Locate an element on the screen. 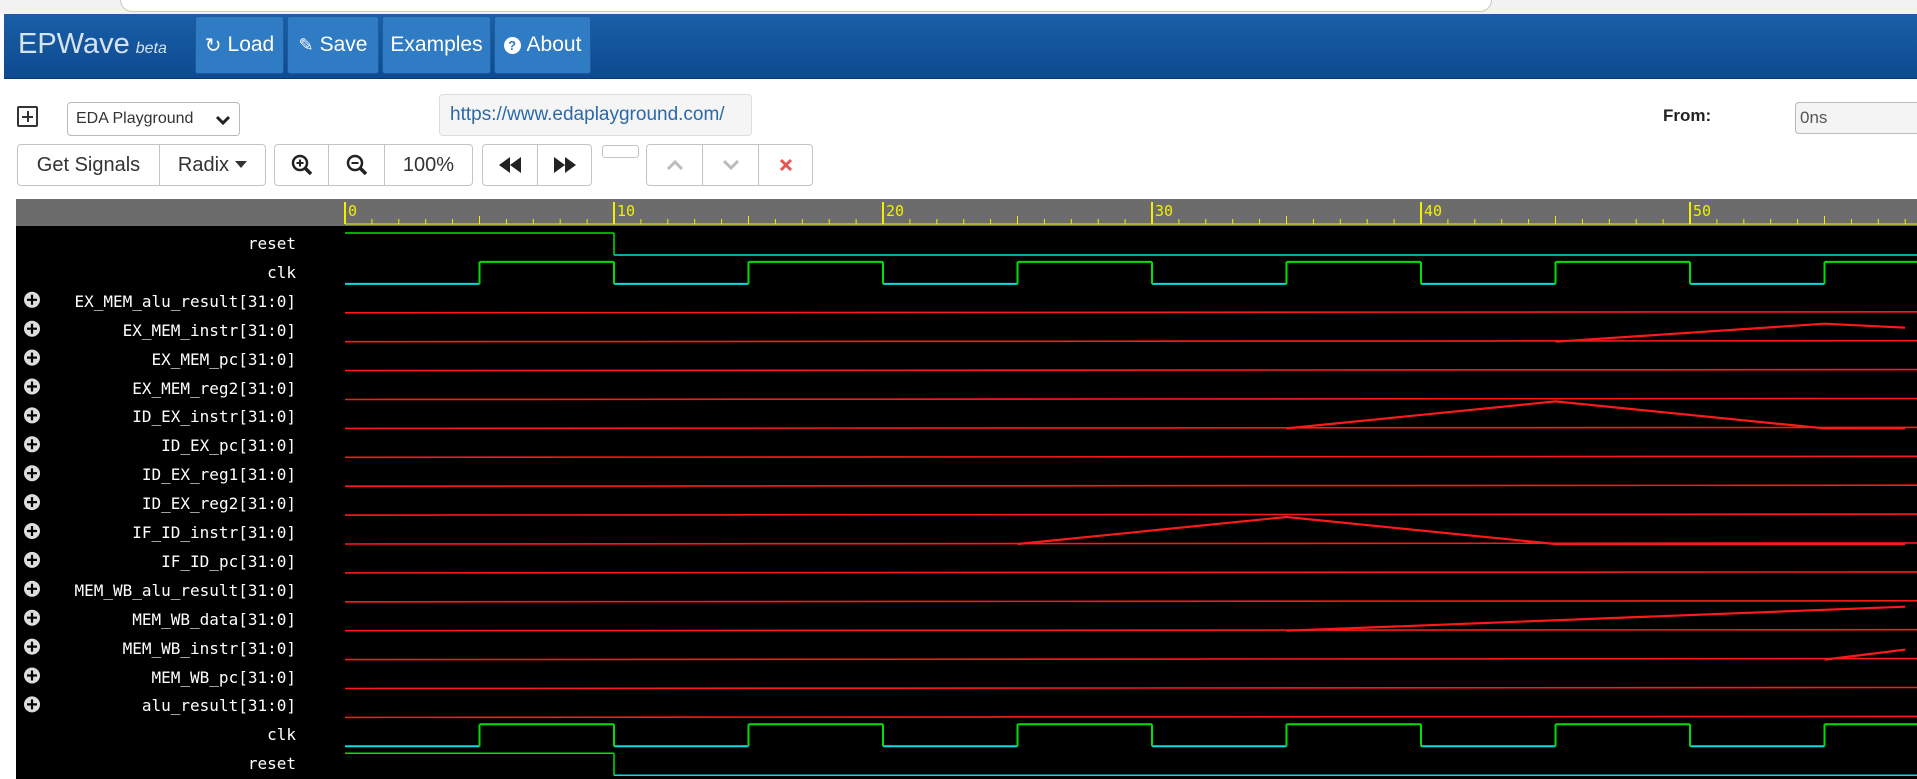 The width and height of the screenshot is (1917, 779). ruler-tick-label: 30 is located at coordinates (1164, 211).